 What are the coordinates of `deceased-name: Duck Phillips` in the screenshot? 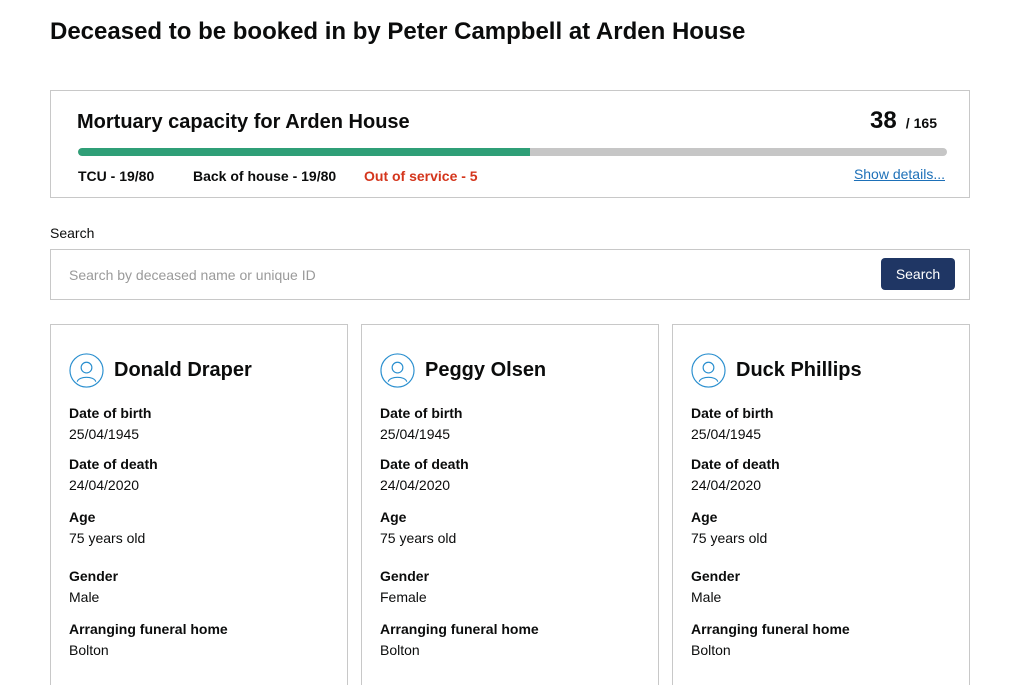 It's located at (799, 370).